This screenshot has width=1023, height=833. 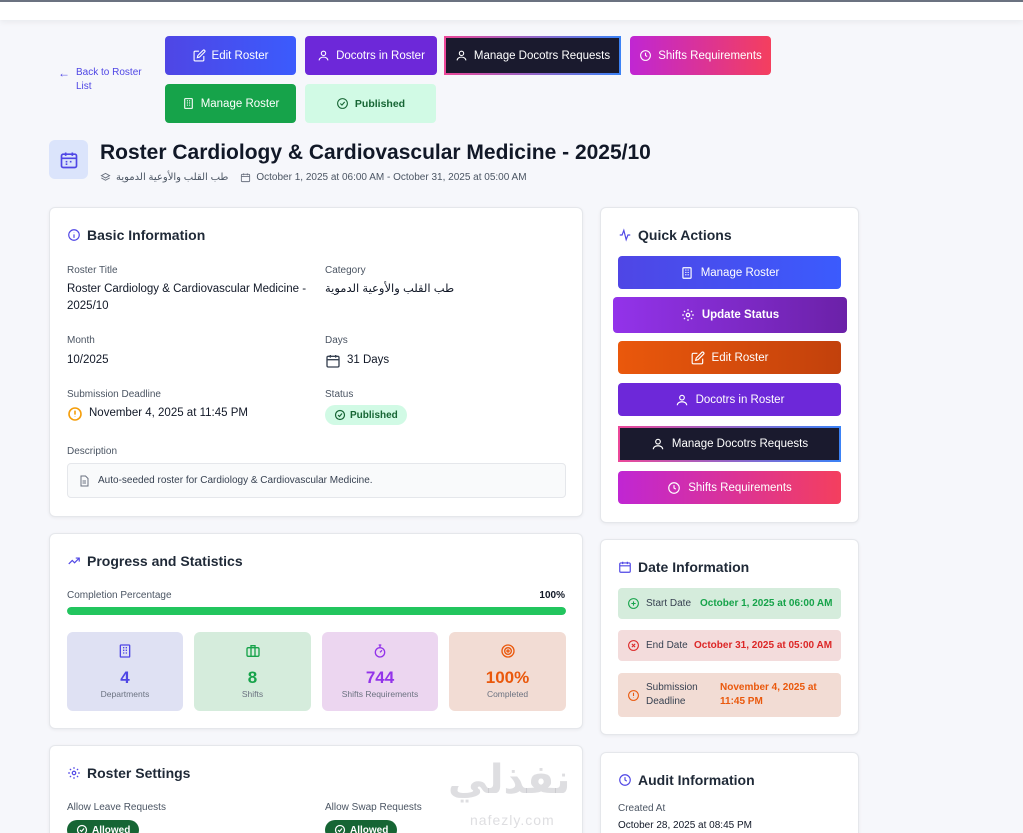 What do you see at coordinates (64, 73) in the screenshot?
I see `arrow-left-icon: ←` at bounding box center [64, 73].